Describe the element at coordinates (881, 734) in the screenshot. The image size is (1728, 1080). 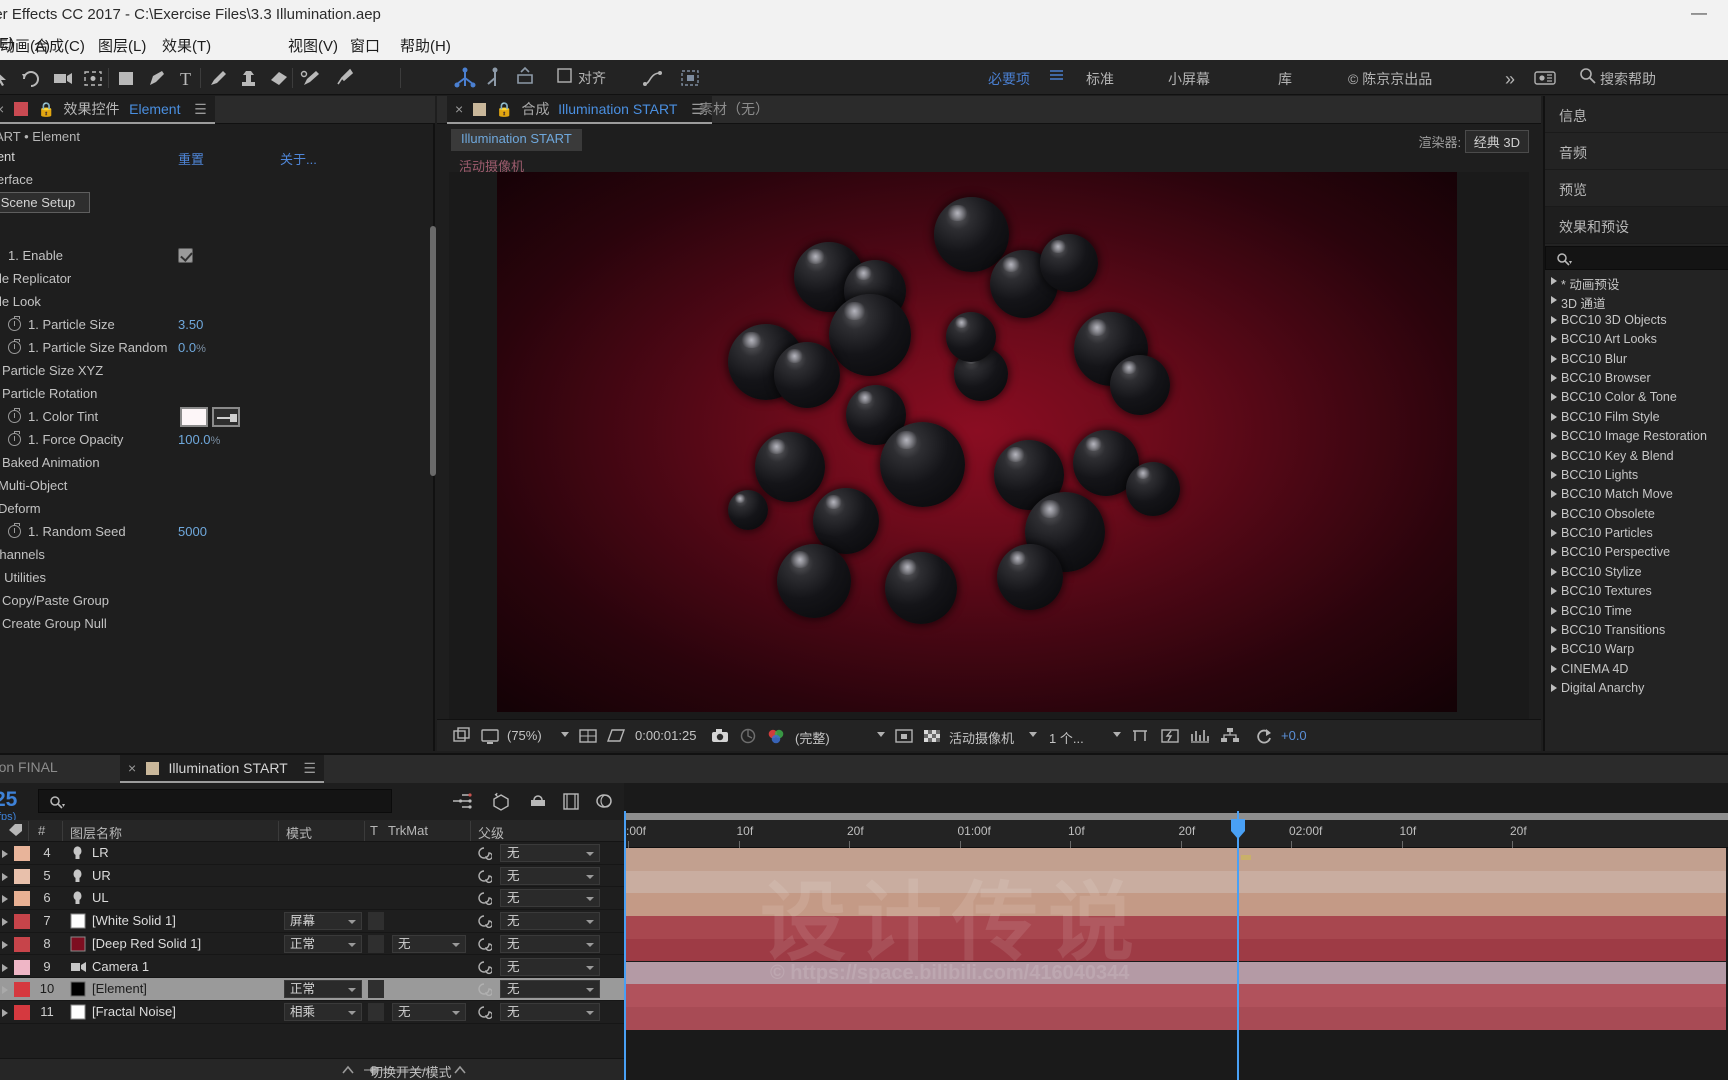
I see `resolution-dropdown-icon` at that location.